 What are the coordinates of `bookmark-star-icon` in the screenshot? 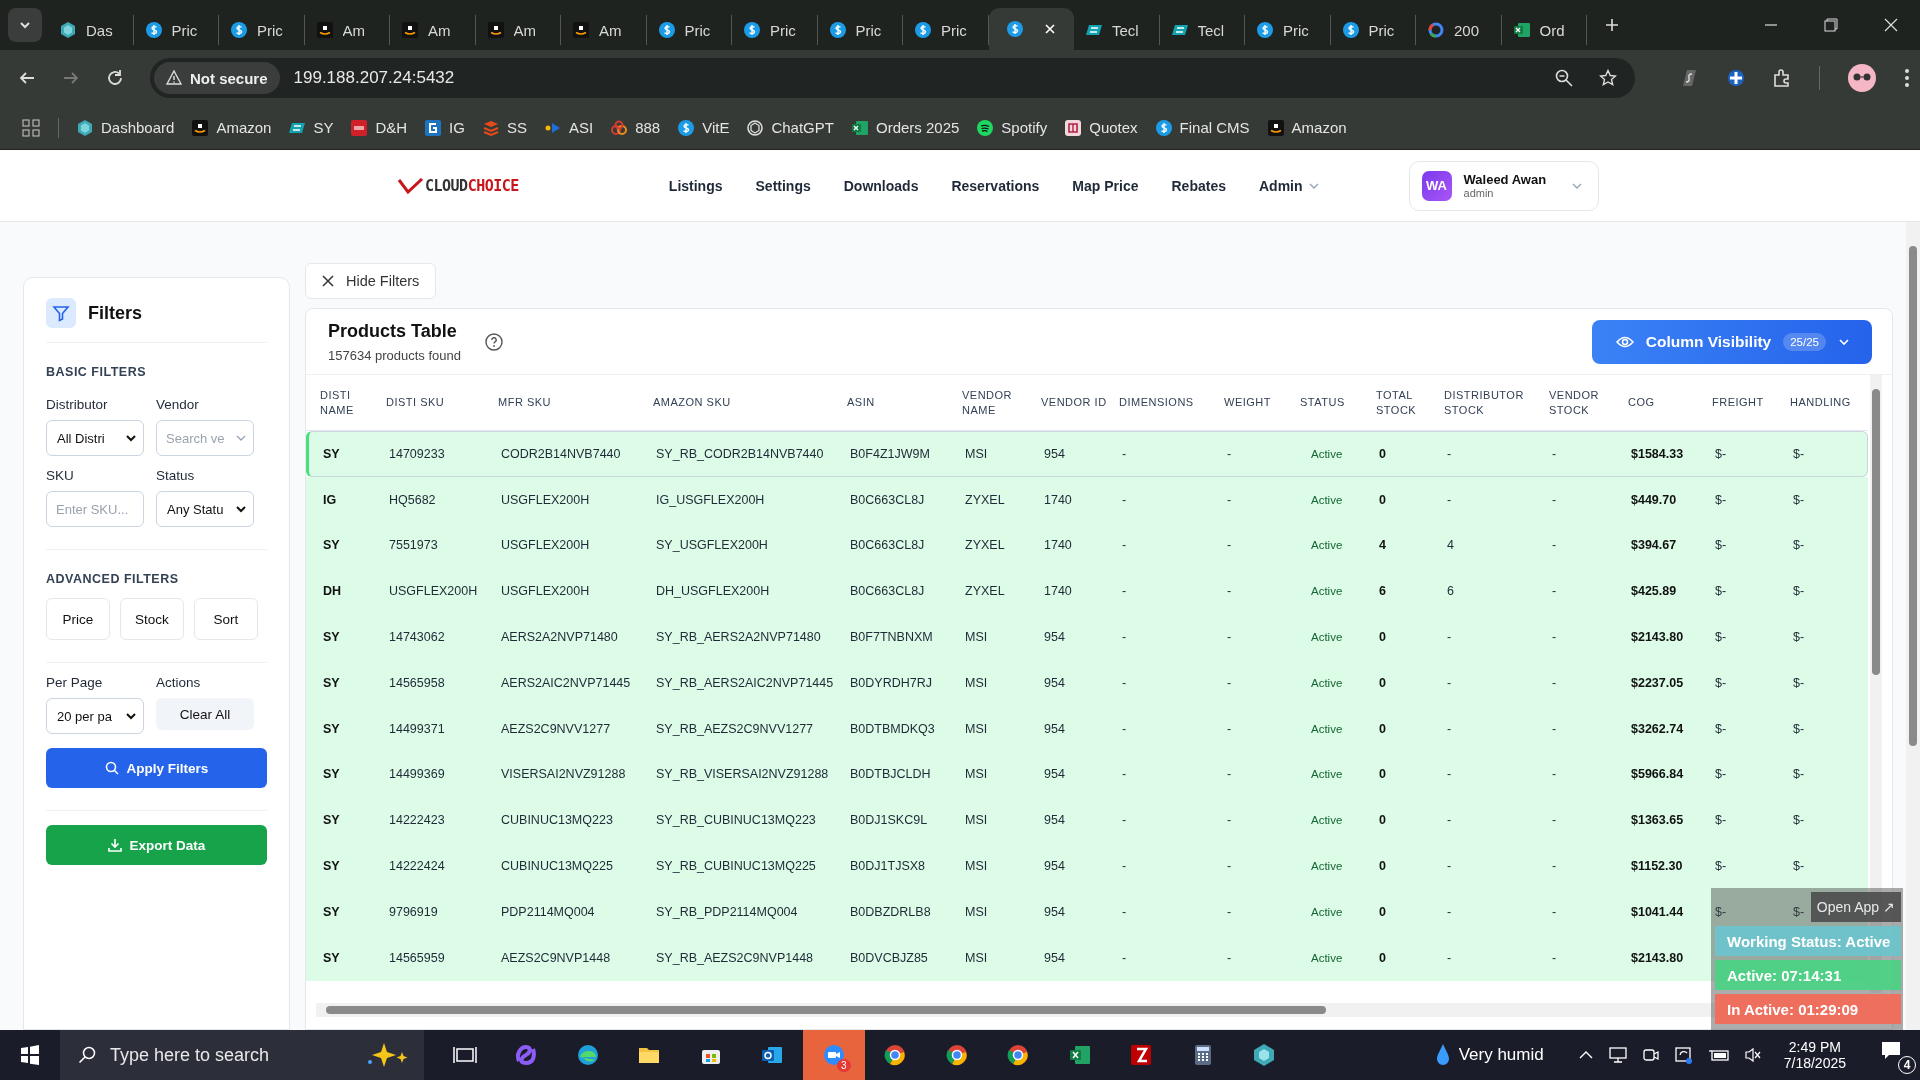 It's located at (1608, 78).